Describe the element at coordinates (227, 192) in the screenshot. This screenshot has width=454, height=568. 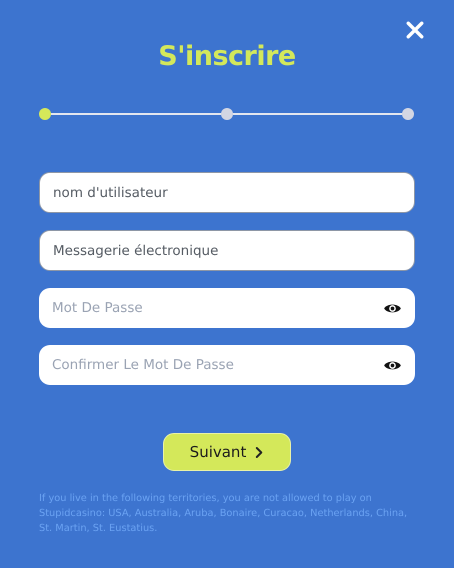
I see `input-field: nom d'utilisateur` at that location.